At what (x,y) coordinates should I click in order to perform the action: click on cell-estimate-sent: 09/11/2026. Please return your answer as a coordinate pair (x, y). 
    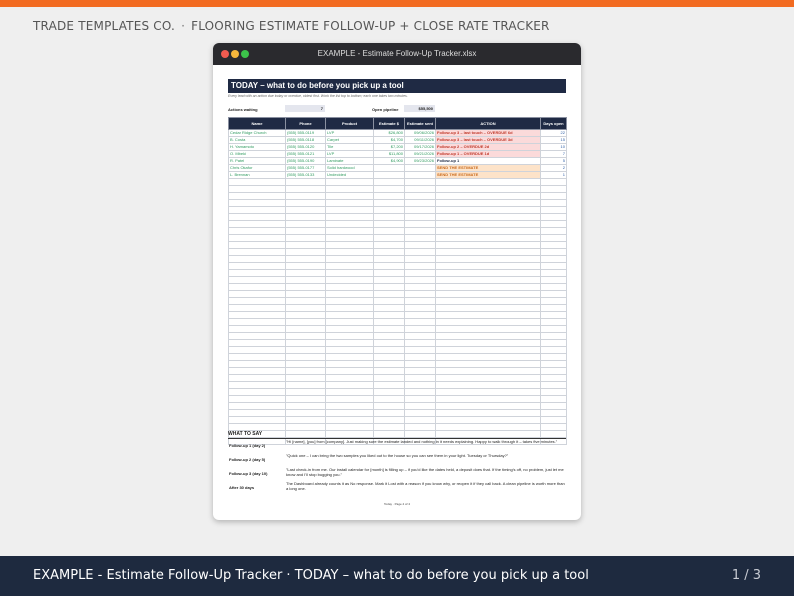
    Looking at the image, I should click on (420, 140).